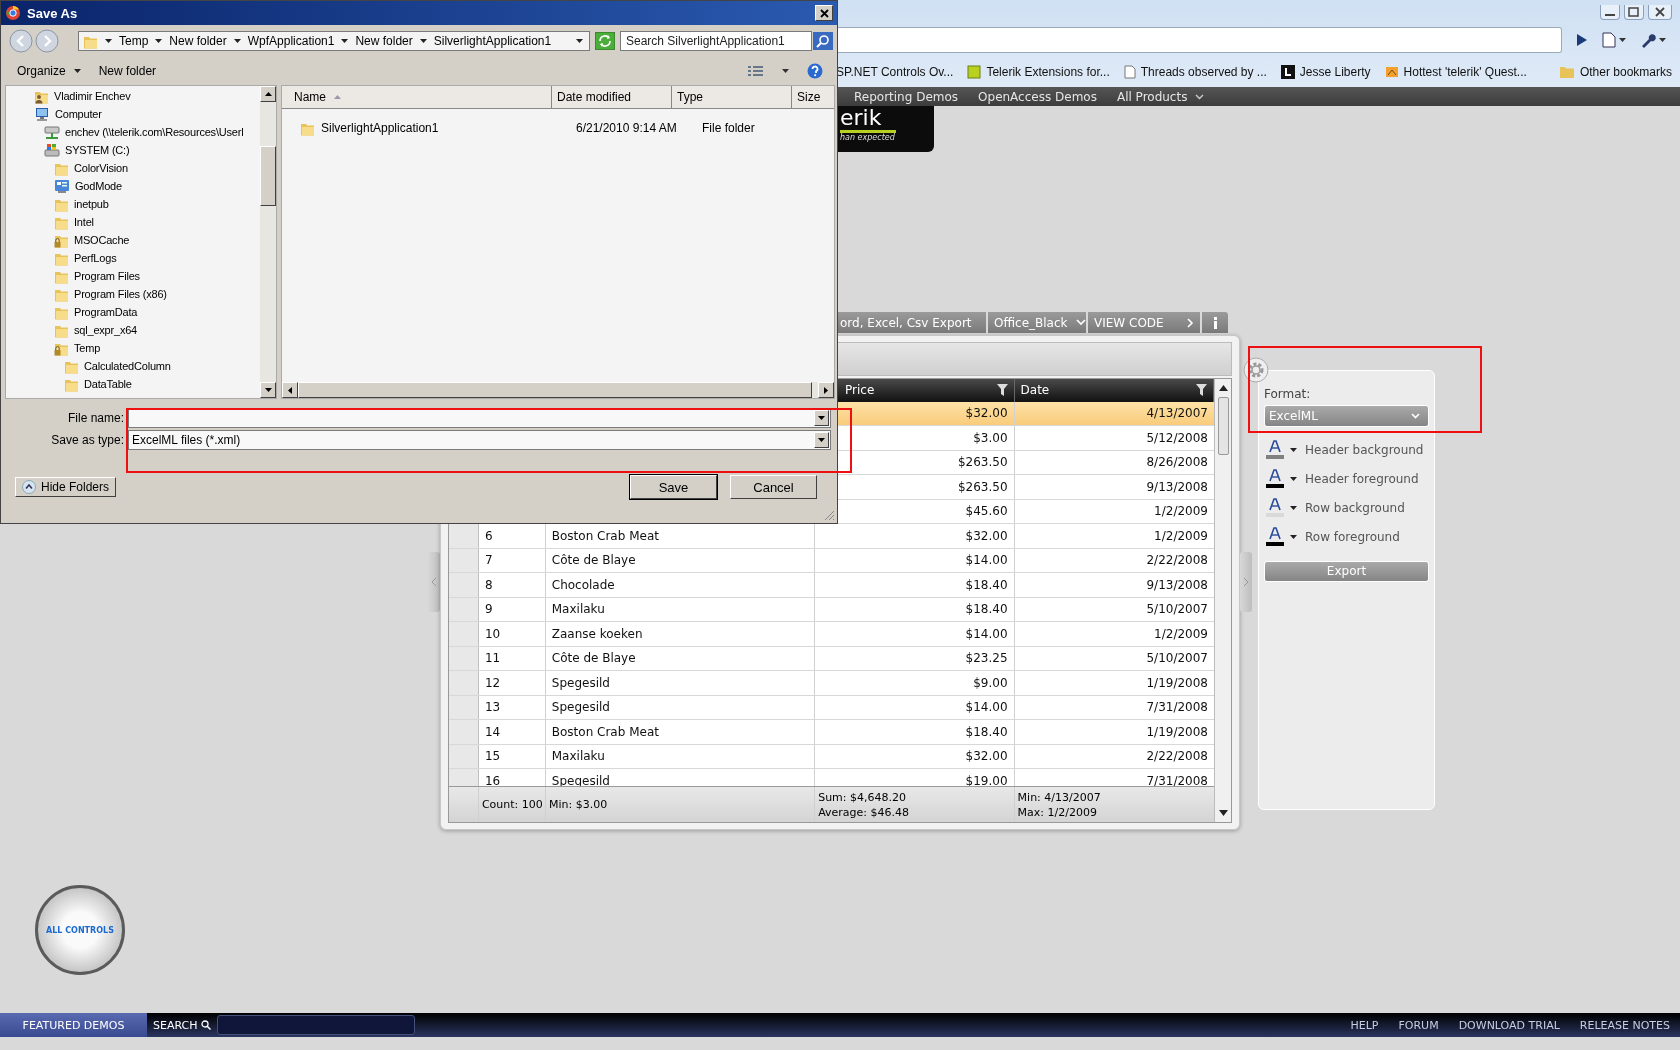 The image size is (1680, 1050). Describe the element at coordinates (831, 683) in the screenshot. I see `table-row: 12 Spegesild $9.00 1/19/2008` at that location.